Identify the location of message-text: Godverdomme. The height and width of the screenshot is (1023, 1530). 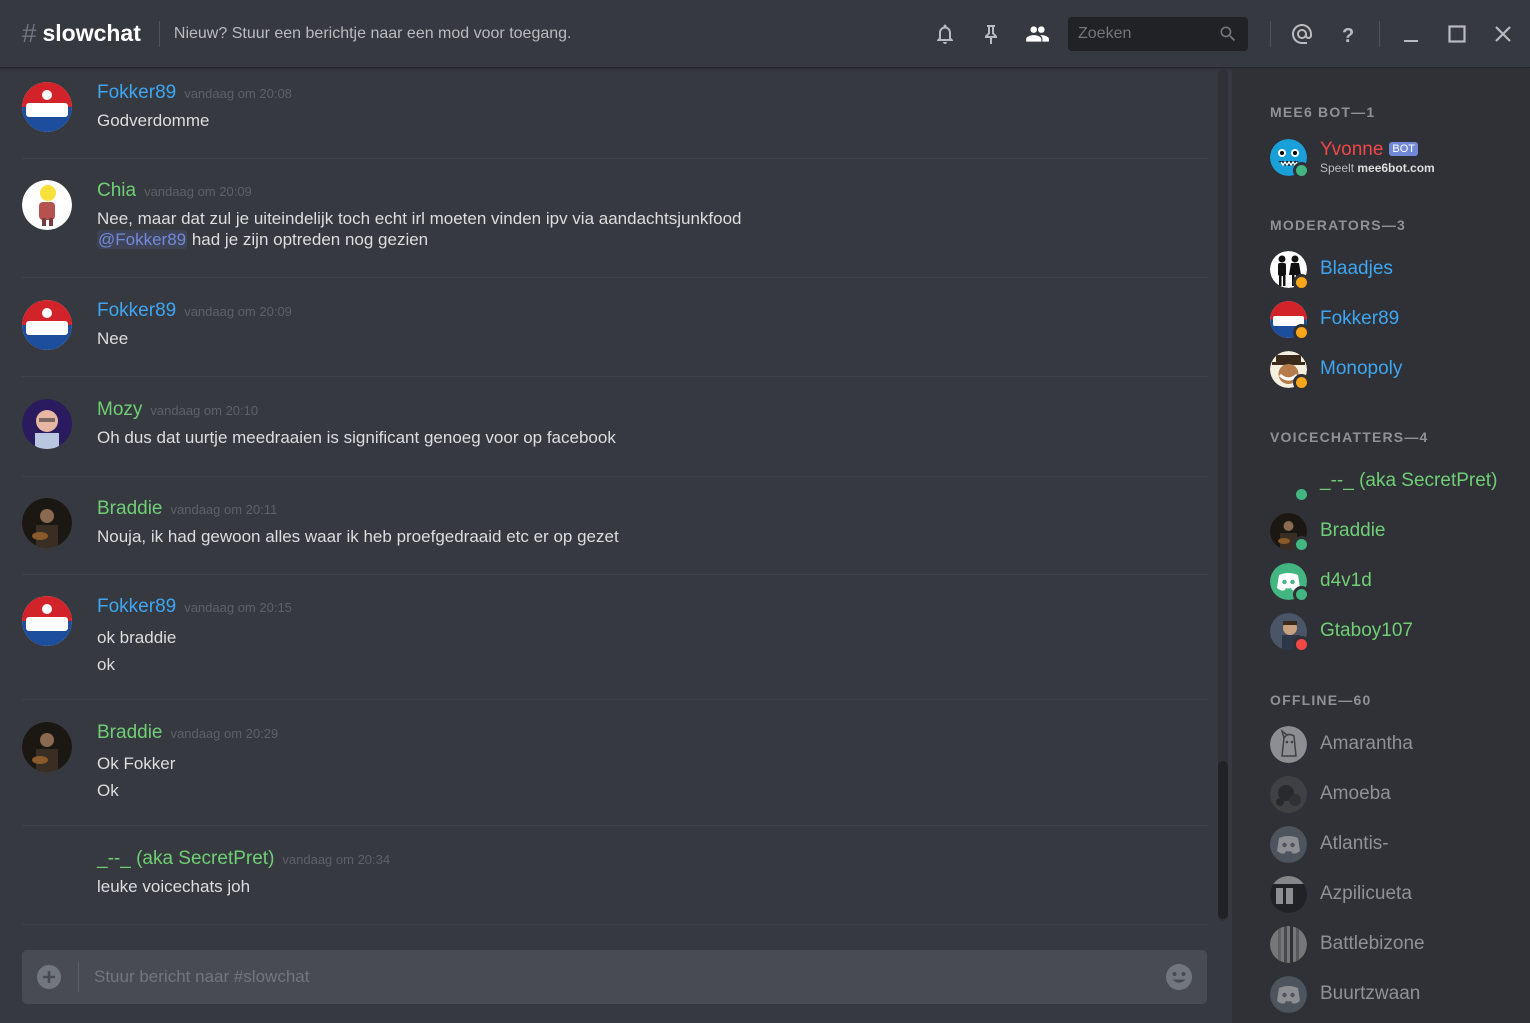
(153, 120).